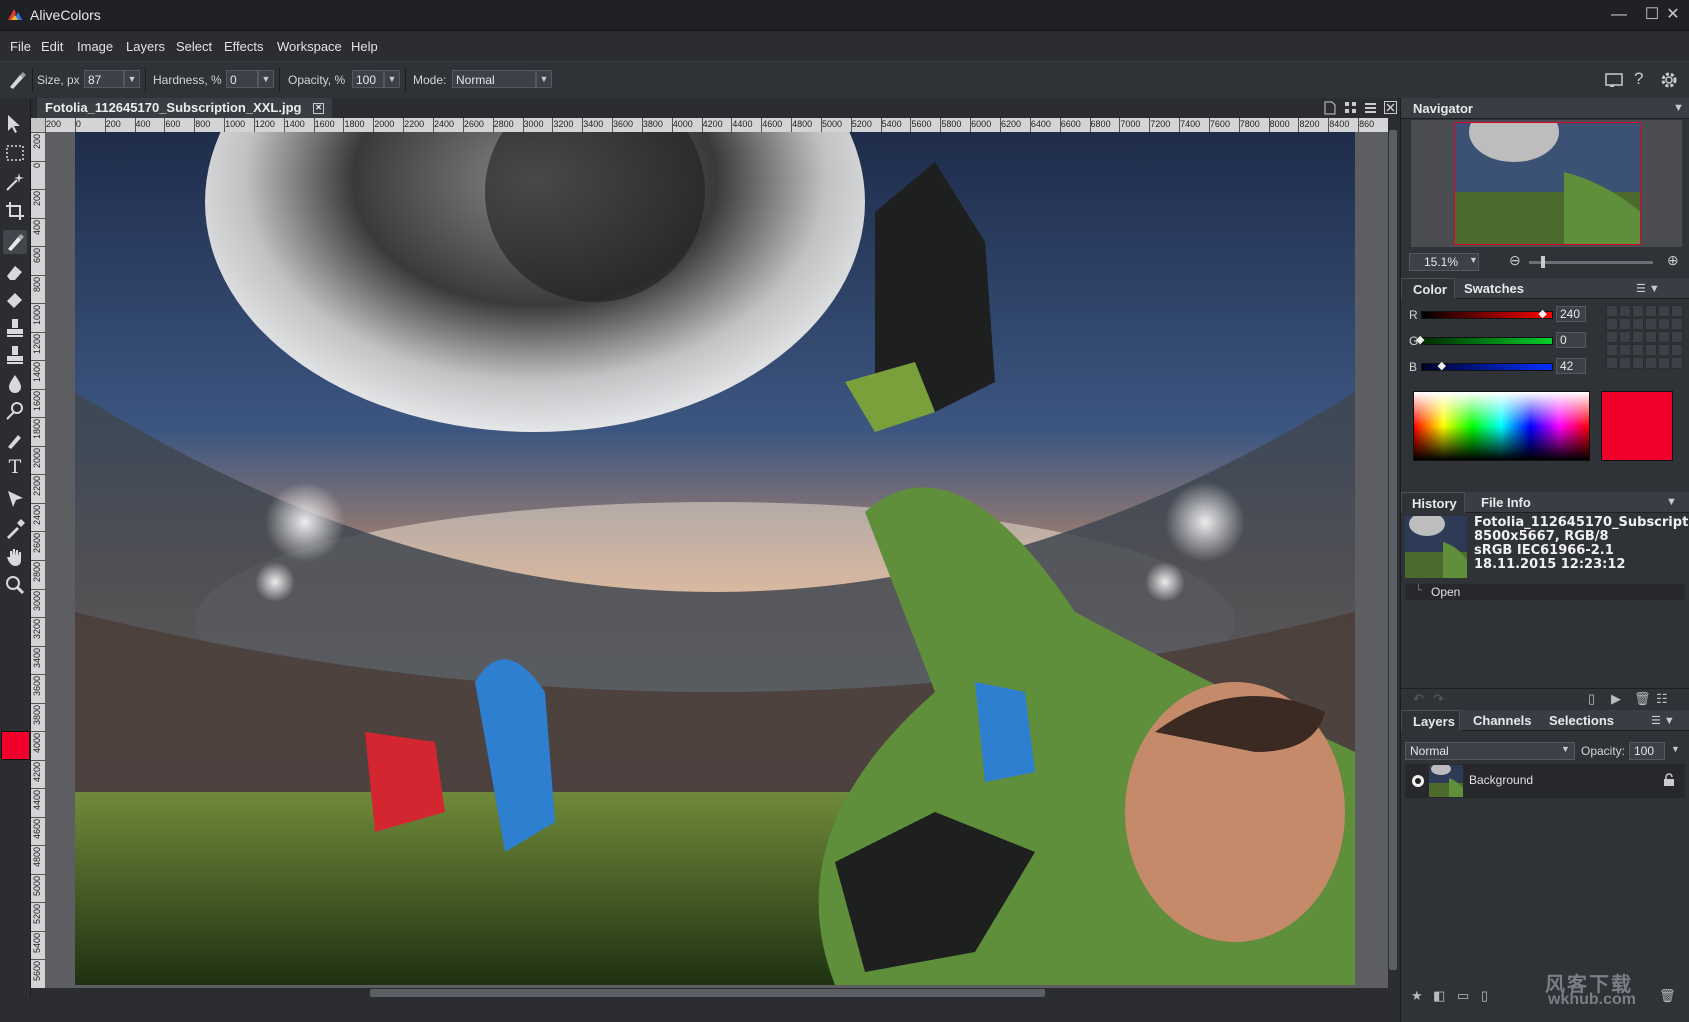 The height and width of the screenshot is (1022, 1689). I want to click on menu-layers: Layers, so click(145, 46).